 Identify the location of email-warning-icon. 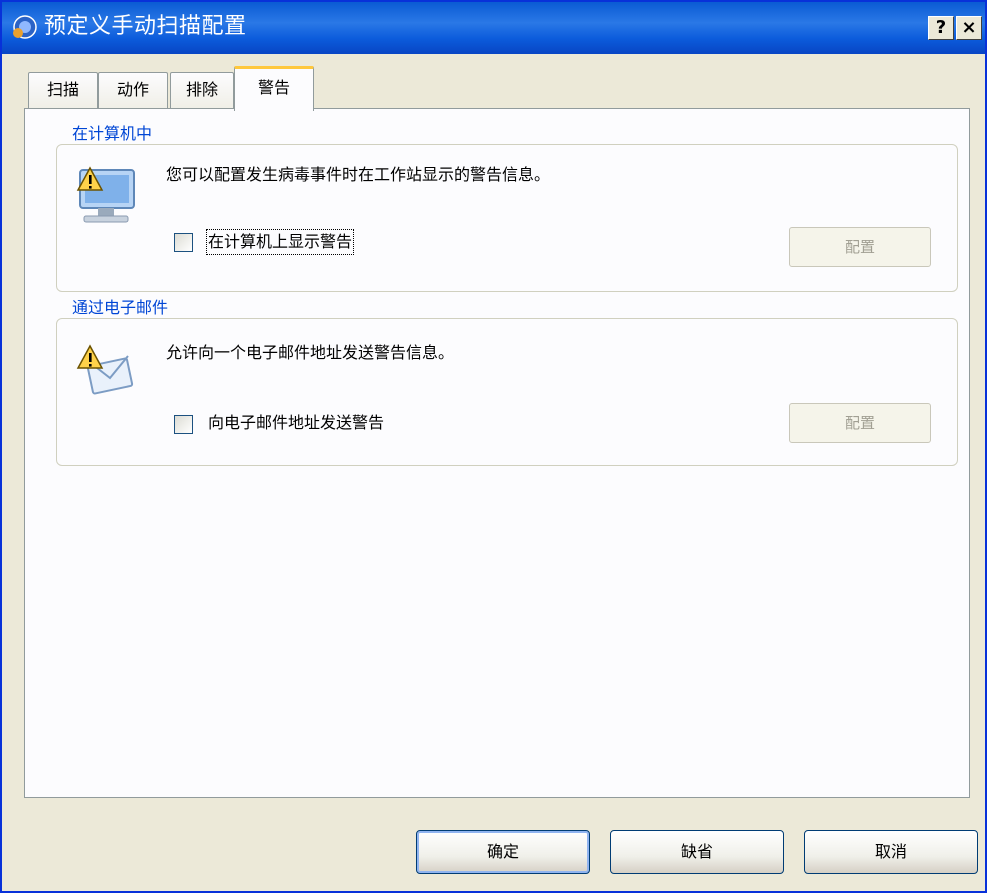
(105, 369).